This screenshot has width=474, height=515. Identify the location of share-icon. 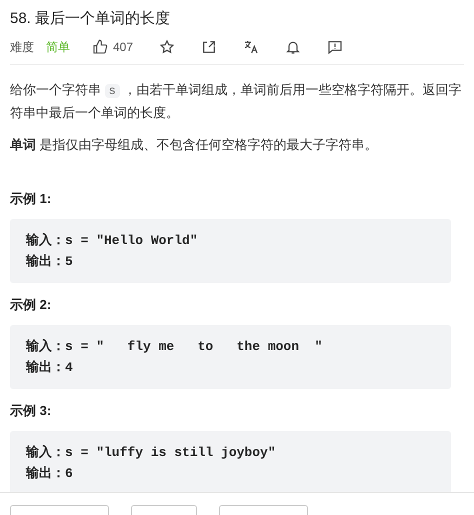
(209, 47).